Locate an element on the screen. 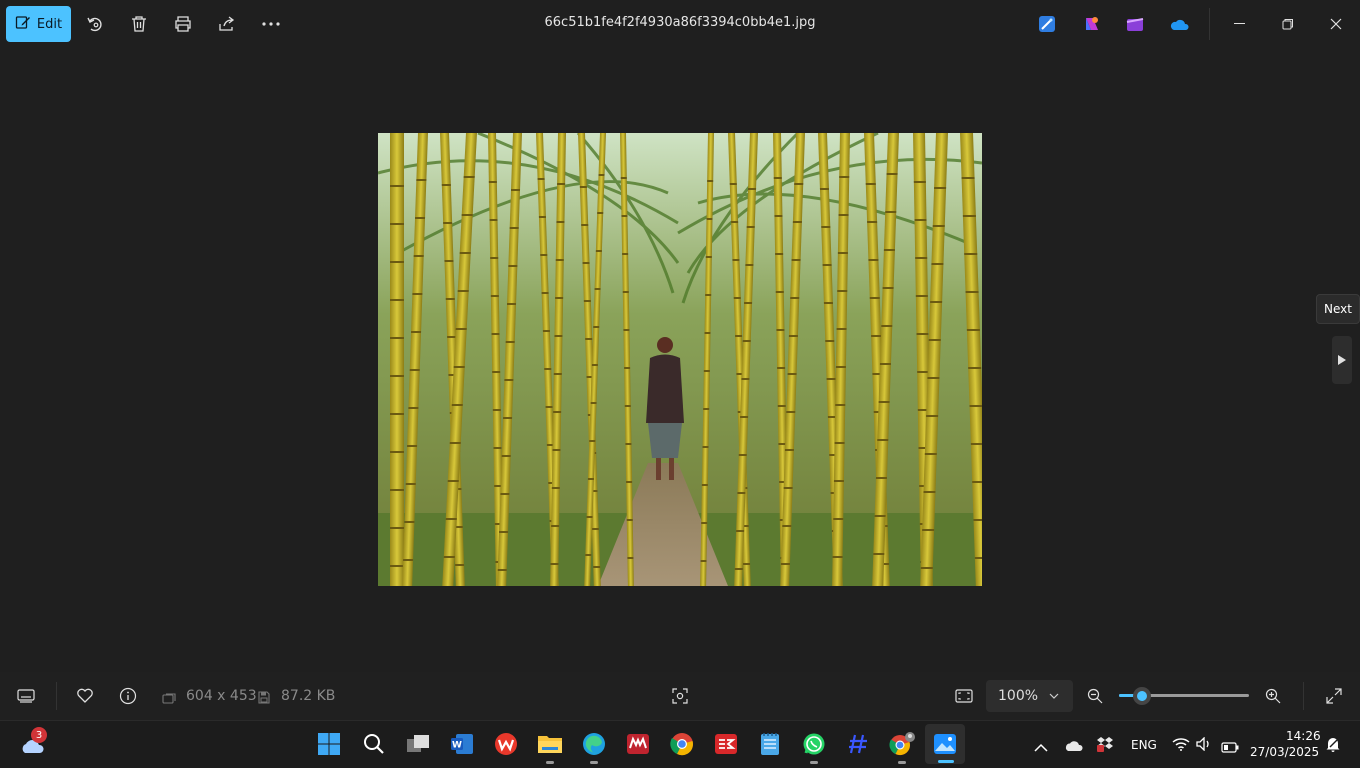 The image size is (1360, 768). whatsapp-running-indicator is located at coordinates (814, 762).